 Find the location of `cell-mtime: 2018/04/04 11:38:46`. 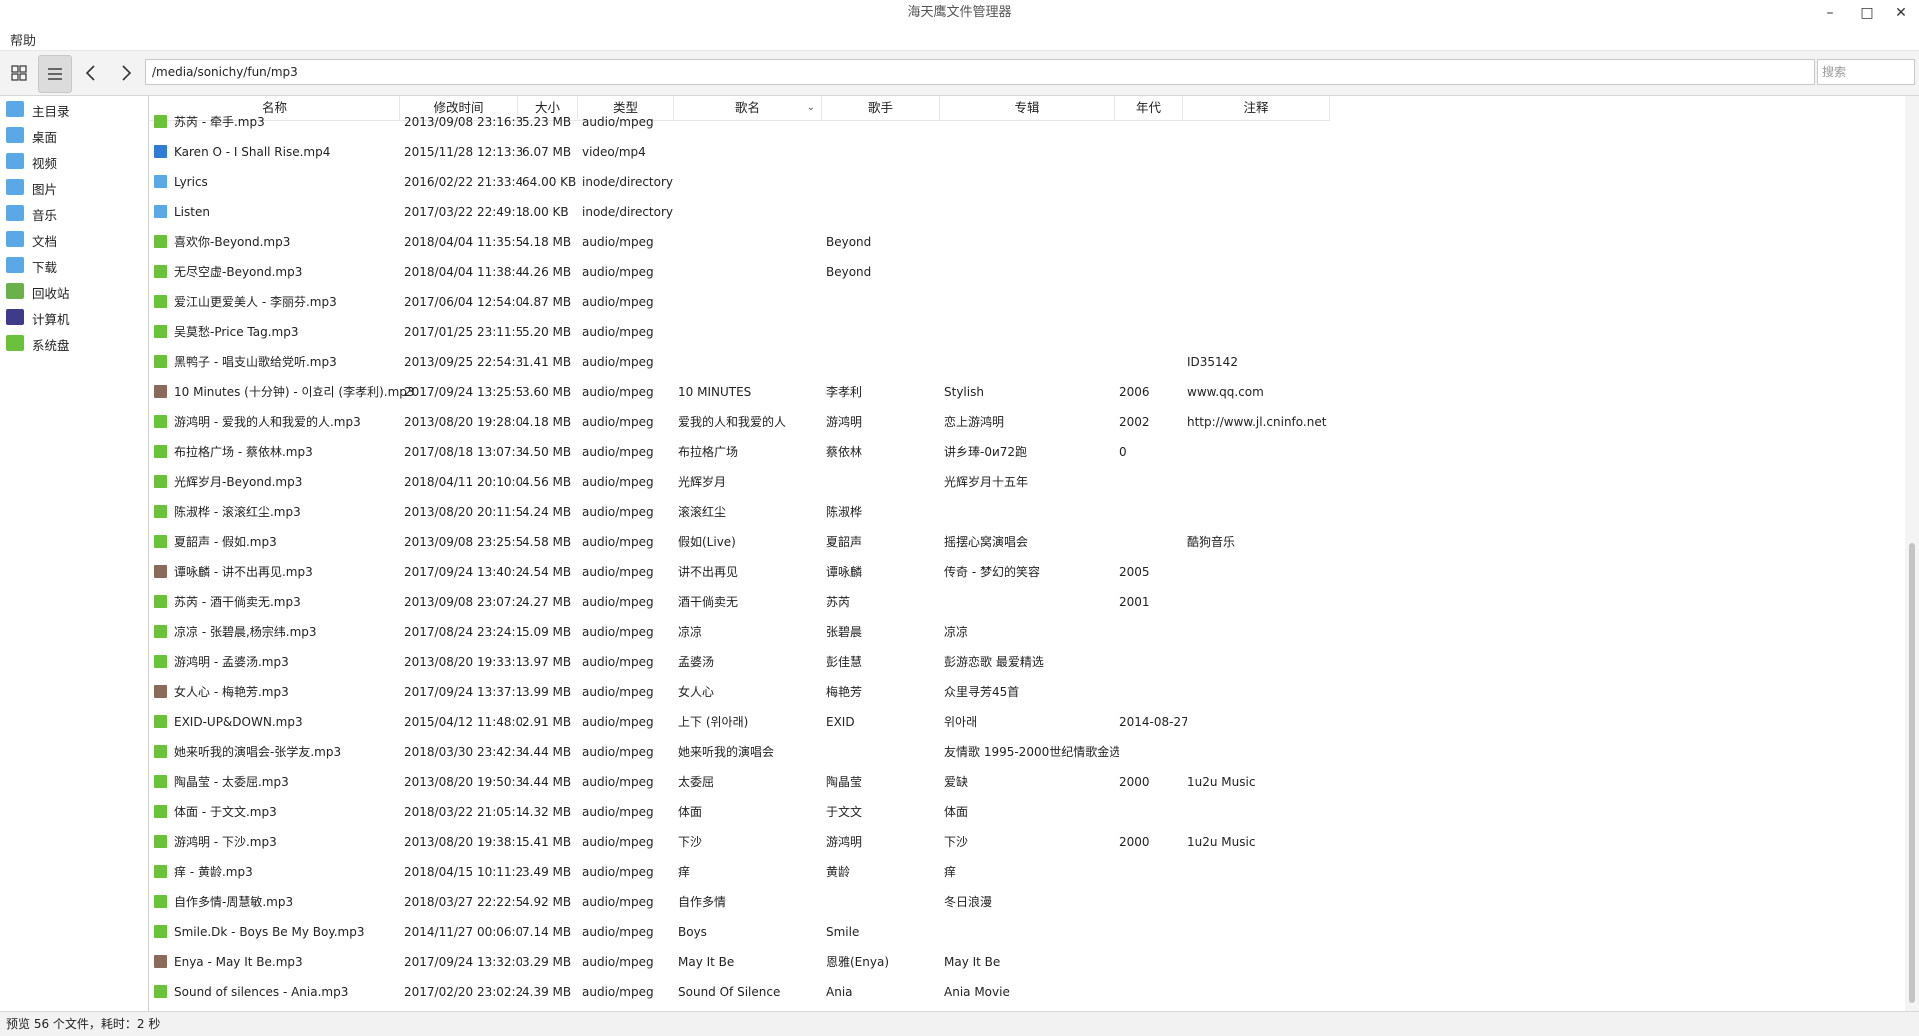

cell-mtime: 2018/04/04 11:38:46 is located at coordinates (463, 272).